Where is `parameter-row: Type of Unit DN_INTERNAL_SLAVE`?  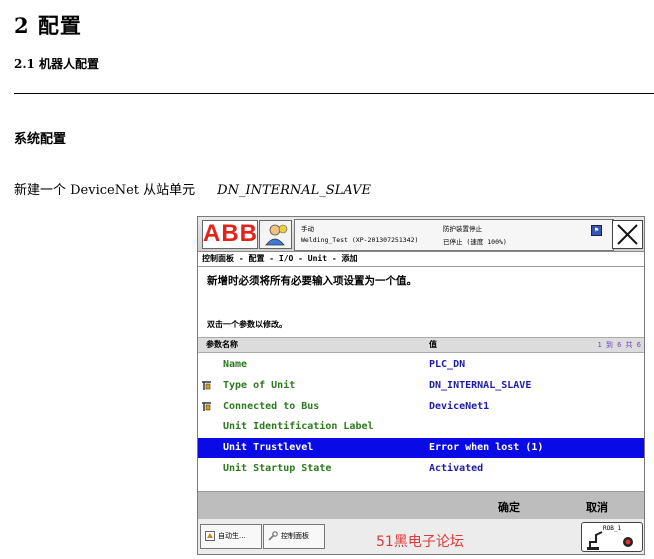
parameter-row: Type of Unit DN_INTERNAL_SLAVE is located at coordinates (421, 386).